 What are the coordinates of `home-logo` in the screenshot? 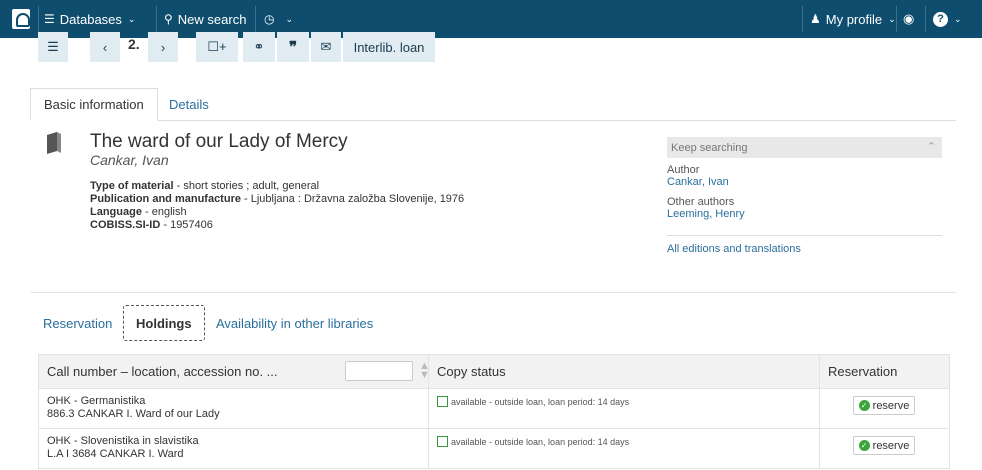 It's located at (21, 19).